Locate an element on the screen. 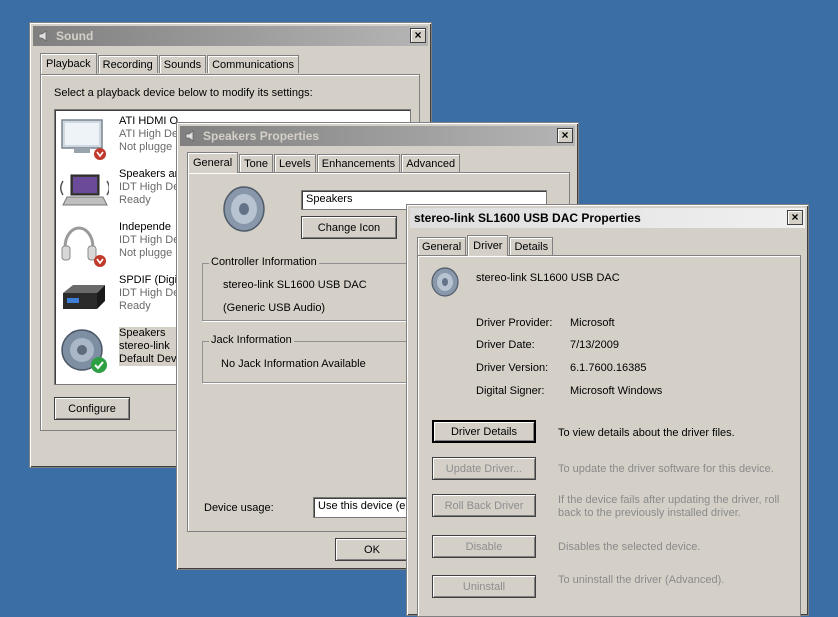 The height and width of the screenshot is (617, 838). device-name: ATI HDMI O is located at coordinates (149, 121).